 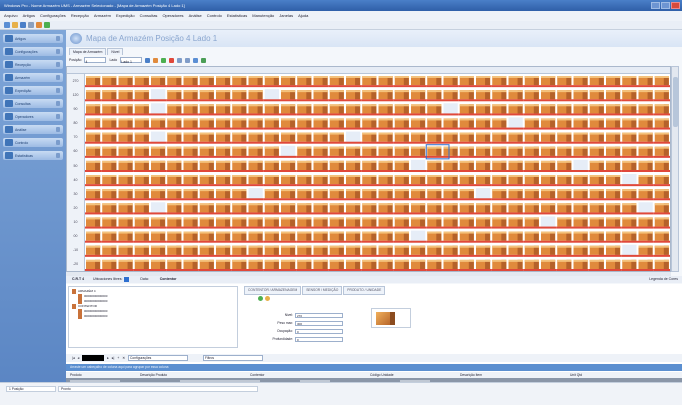 What do you see at coordinates (33, 64) in the screenshot?
I see `sidebar-item: Recepção` at bounding box center [33, 64].